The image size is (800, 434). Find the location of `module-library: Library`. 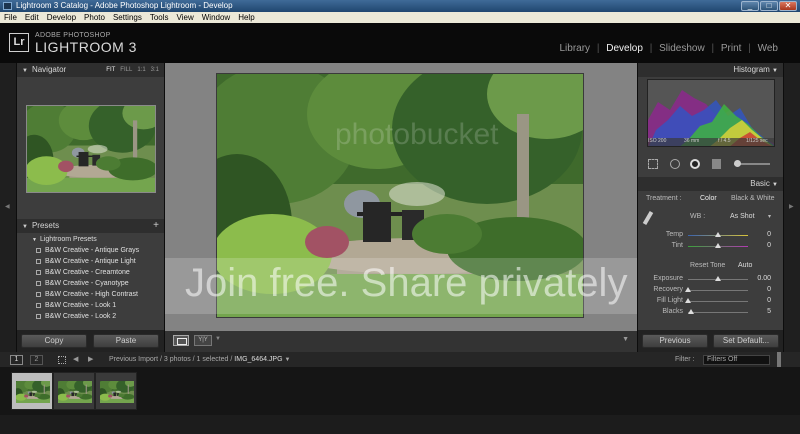

module-library: Library is located at coordinates (574, 48).